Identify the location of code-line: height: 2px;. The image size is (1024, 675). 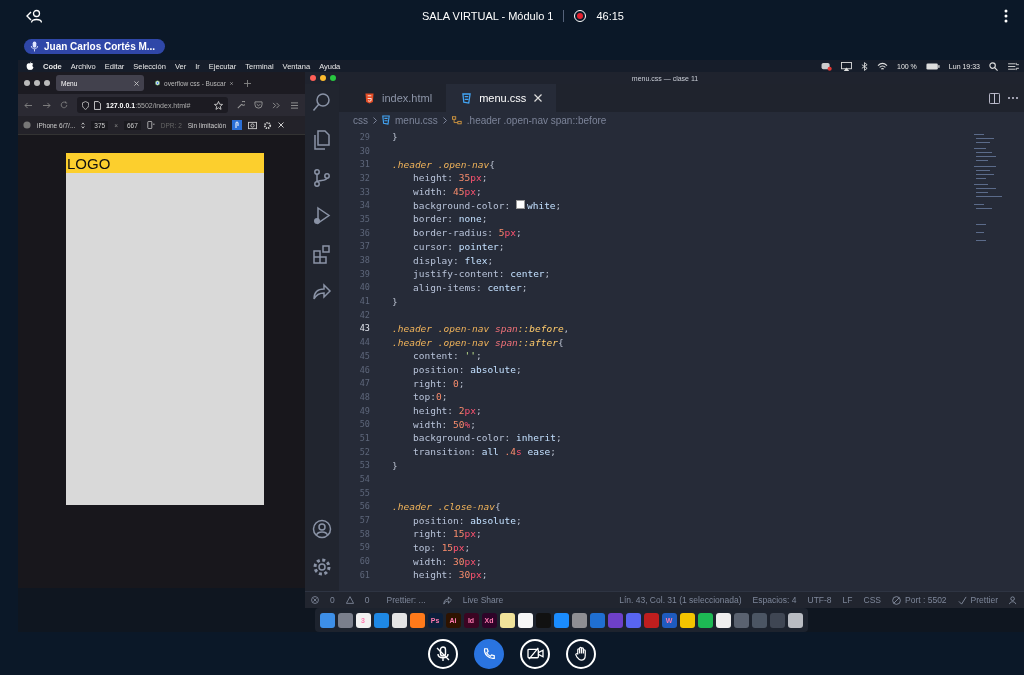
(447, 411).